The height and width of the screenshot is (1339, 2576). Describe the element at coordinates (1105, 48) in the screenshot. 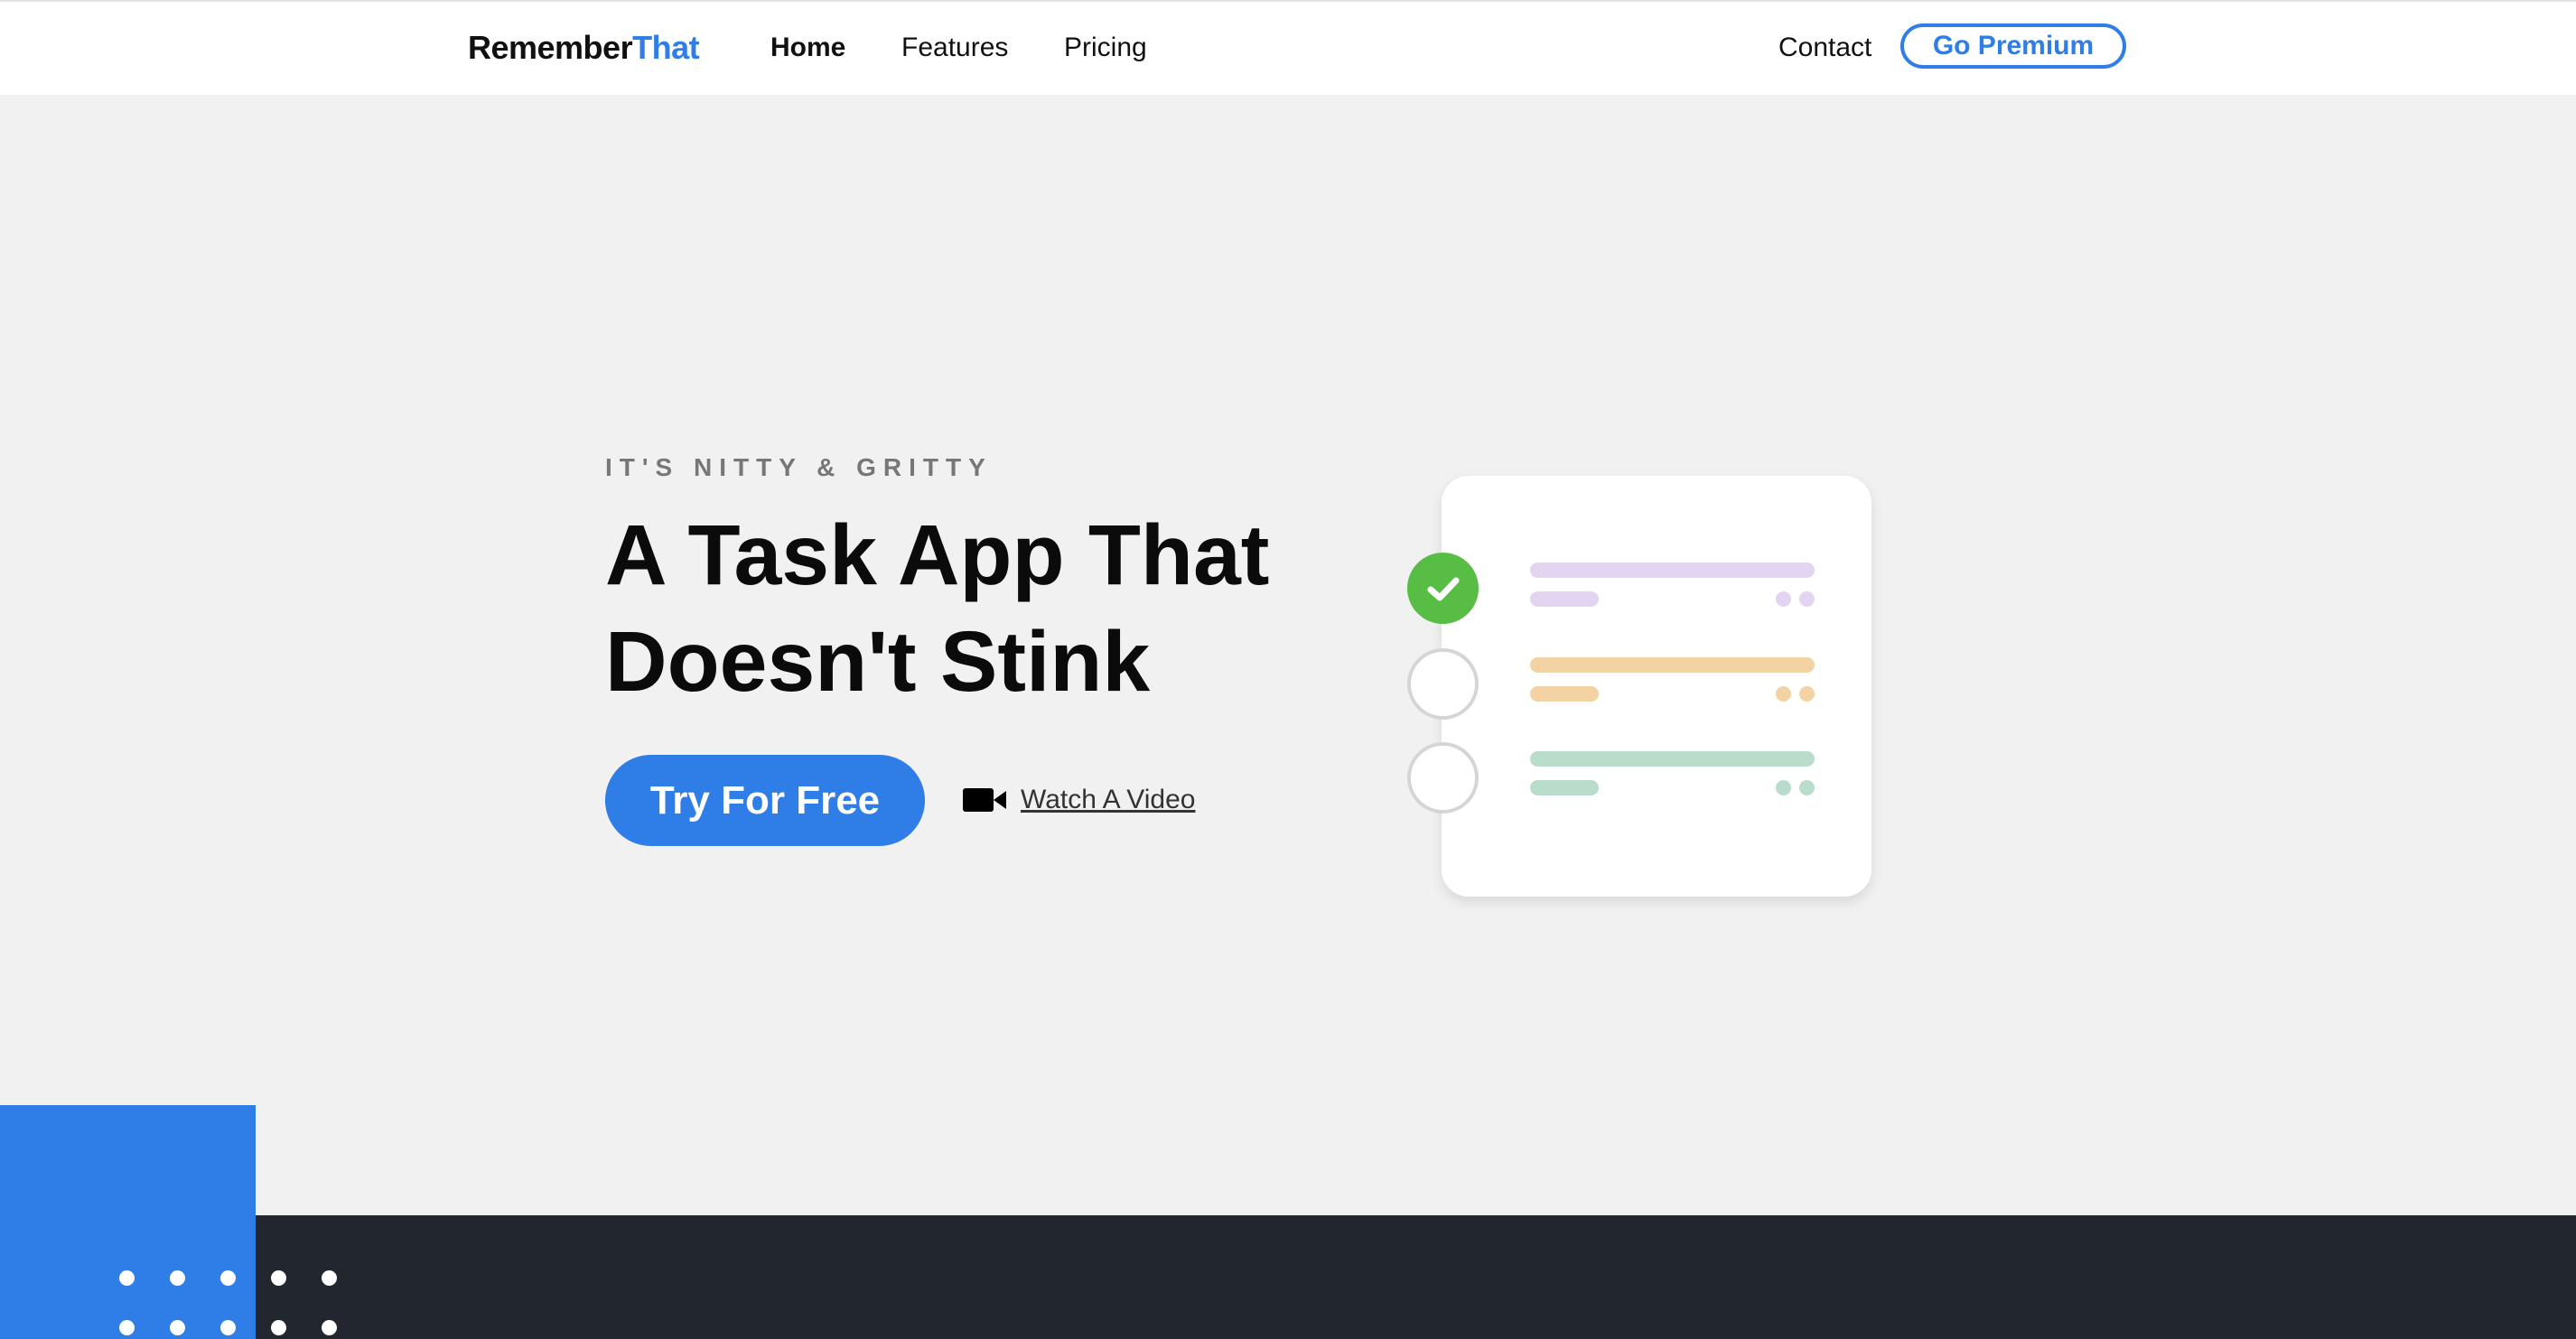

I see `nav-link-pricing: Pricing` at that location.